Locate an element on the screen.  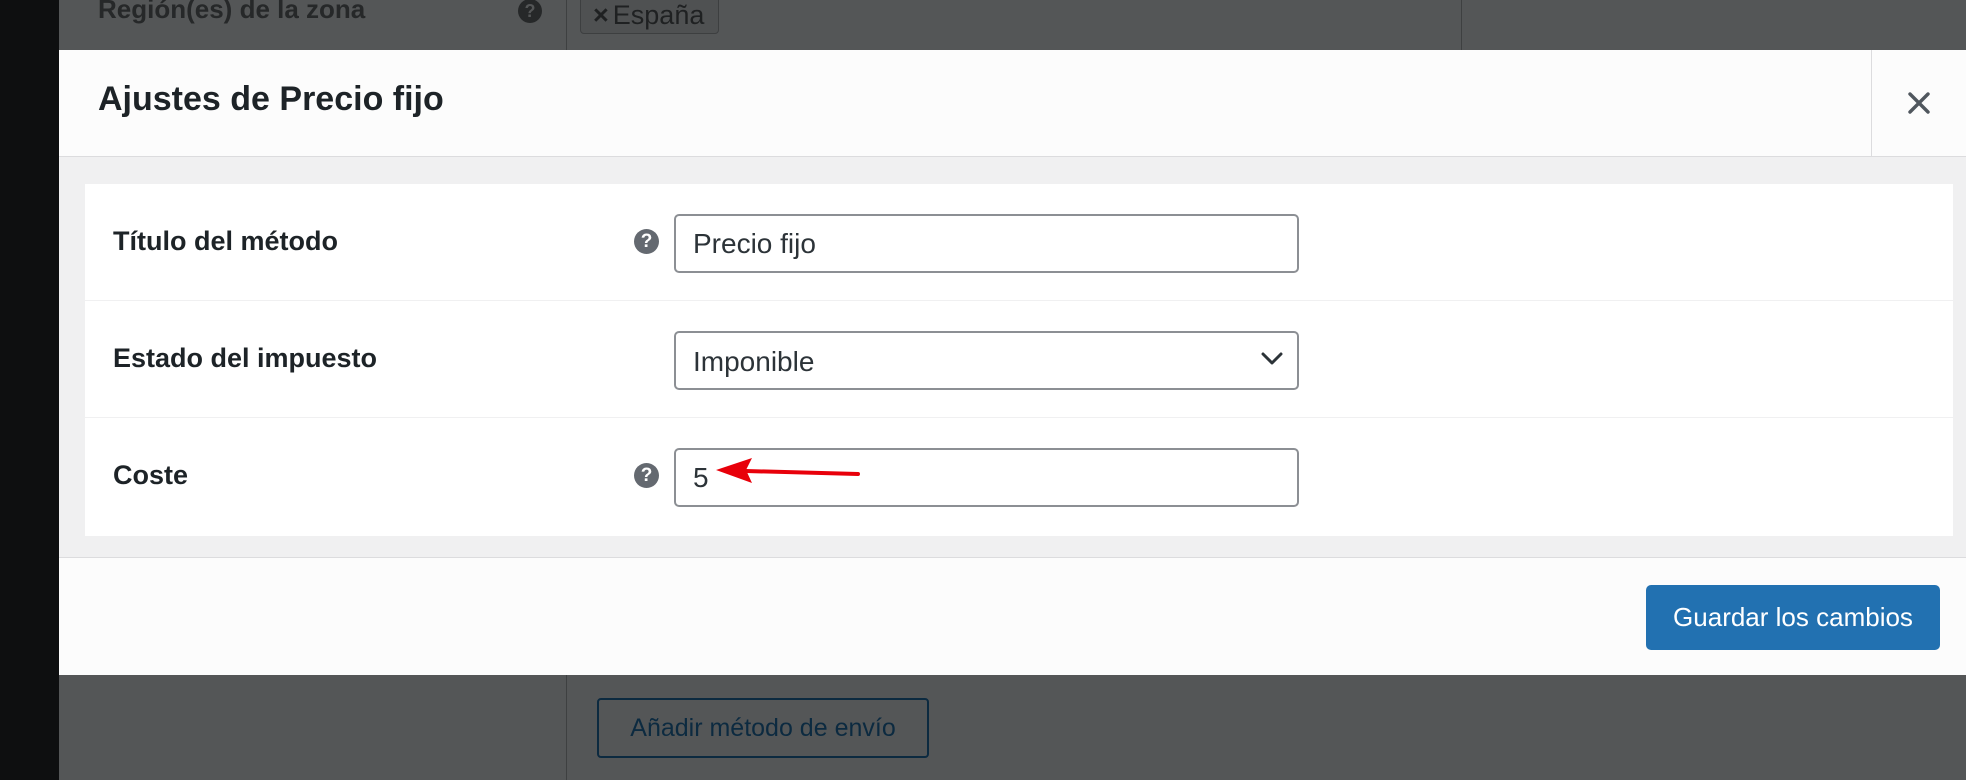
close-button is located at coordinates (1918, 103).